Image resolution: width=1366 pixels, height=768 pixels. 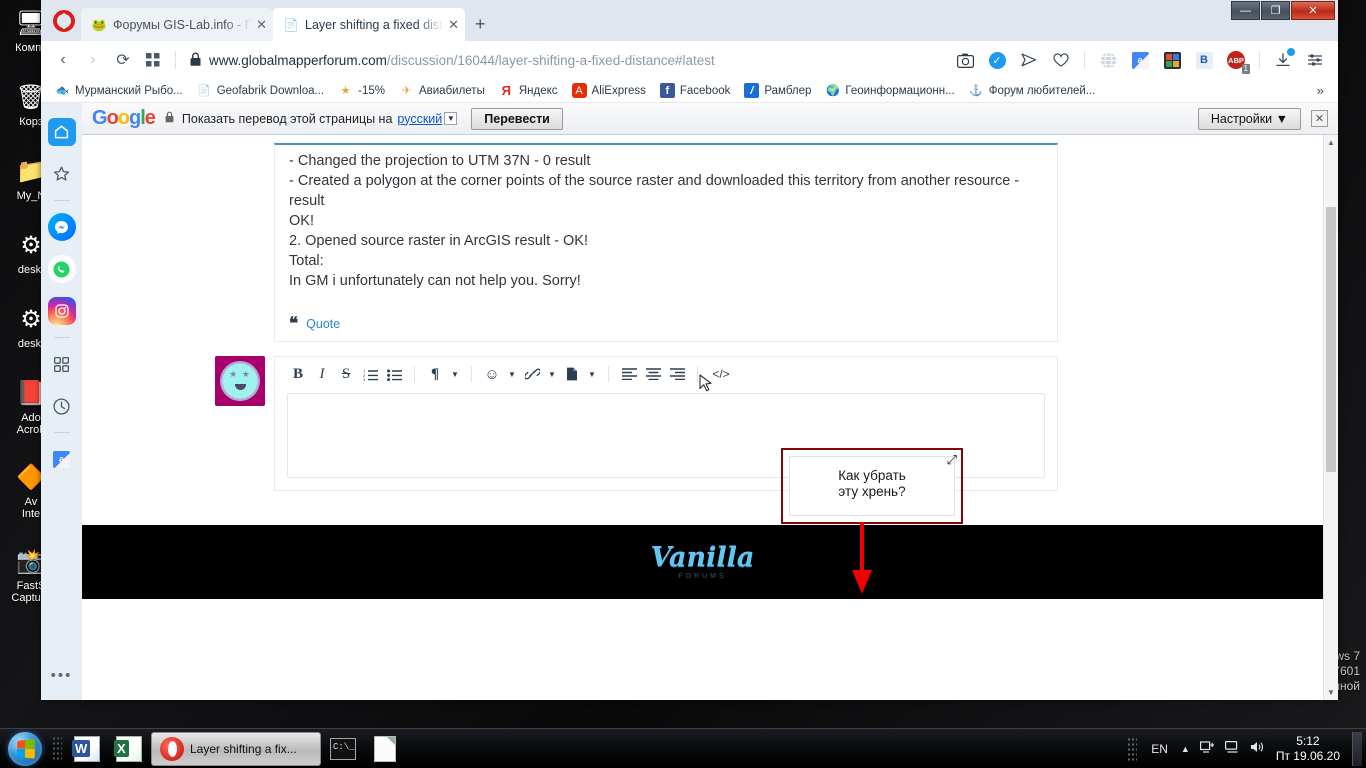 What do you see at coordinates (172, 748) in the screenshot?
I see `opera-icon` at bounding box center [172, 748].